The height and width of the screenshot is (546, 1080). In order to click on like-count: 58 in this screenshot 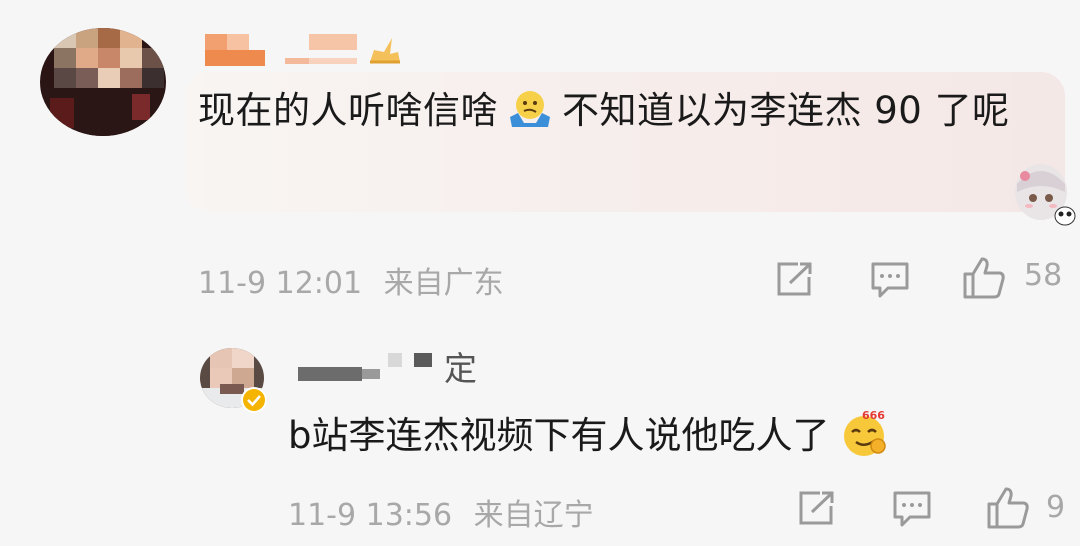, I will do `click(1043, 275)`.